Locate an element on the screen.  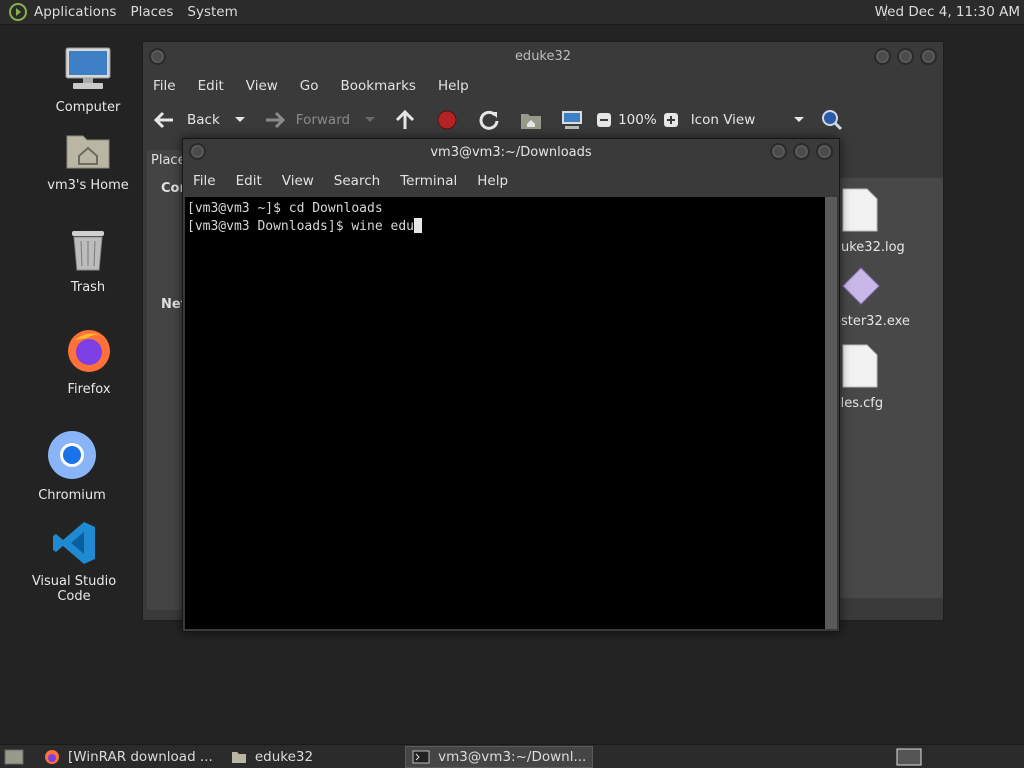
menu-search: Search is located at coordinates (357, 181).